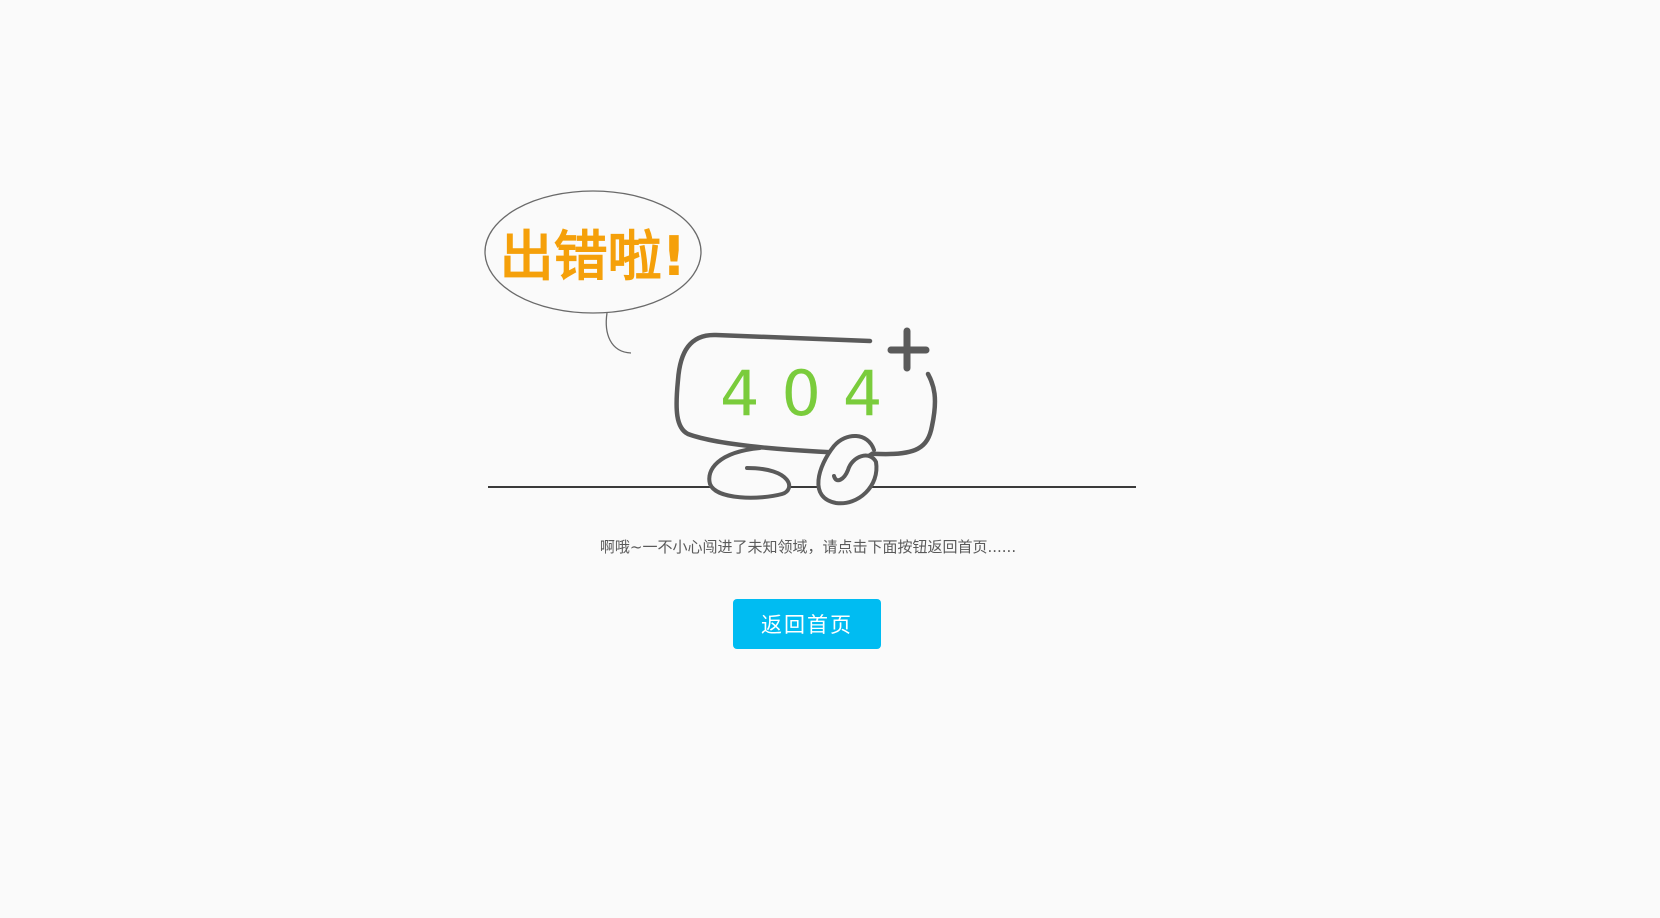 This screenshot has width=1660, height=918. I want to click on left-foot, so click(749, 473).